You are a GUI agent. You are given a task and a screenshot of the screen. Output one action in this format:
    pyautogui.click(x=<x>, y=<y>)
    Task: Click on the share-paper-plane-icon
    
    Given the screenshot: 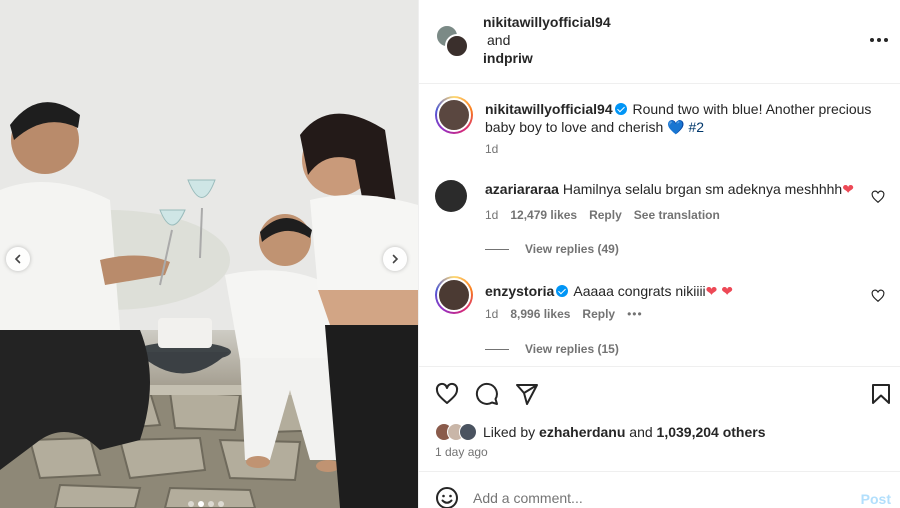 What is the action you would take?
    pyautogui.click(x=527, y=394)
    